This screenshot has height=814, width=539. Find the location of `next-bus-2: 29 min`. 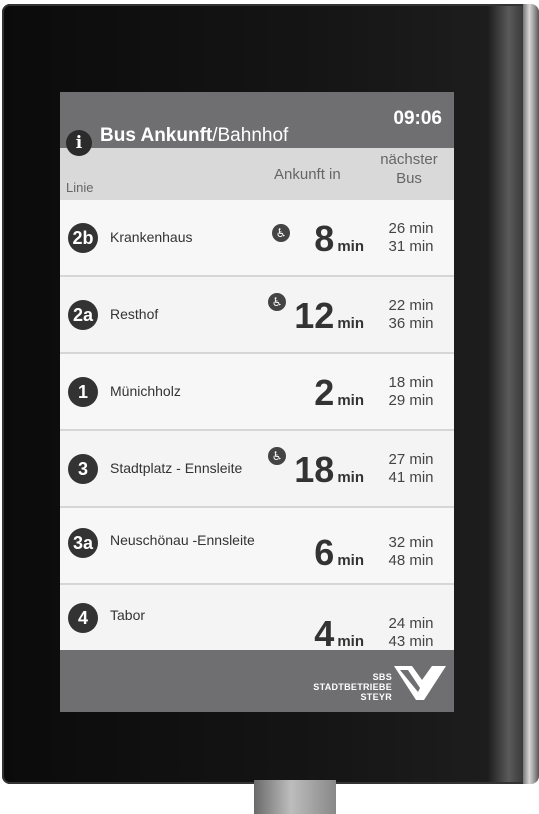

next-bus-2: 29 min is located at coordinates (411, 400).